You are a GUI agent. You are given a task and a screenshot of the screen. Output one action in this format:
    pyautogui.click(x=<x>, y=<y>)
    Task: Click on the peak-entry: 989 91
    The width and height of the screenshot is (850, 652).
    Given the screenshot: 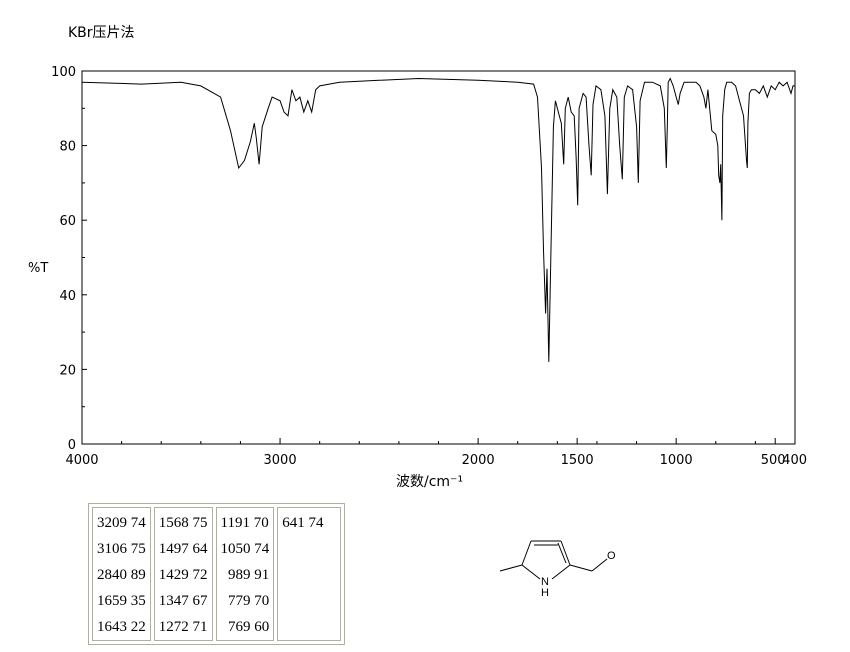 What is the action you would take?
    pyautogui.click(x=245, y=575)
    